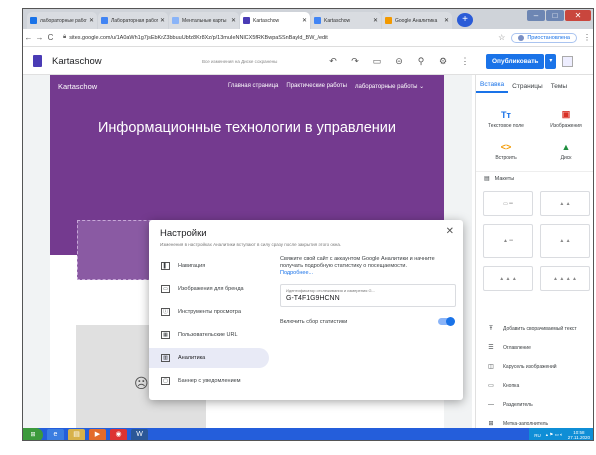 The height and width of the screenshot is (455, 596). I want to click on media-taskbar-icon: ▶, so click(97, 434).